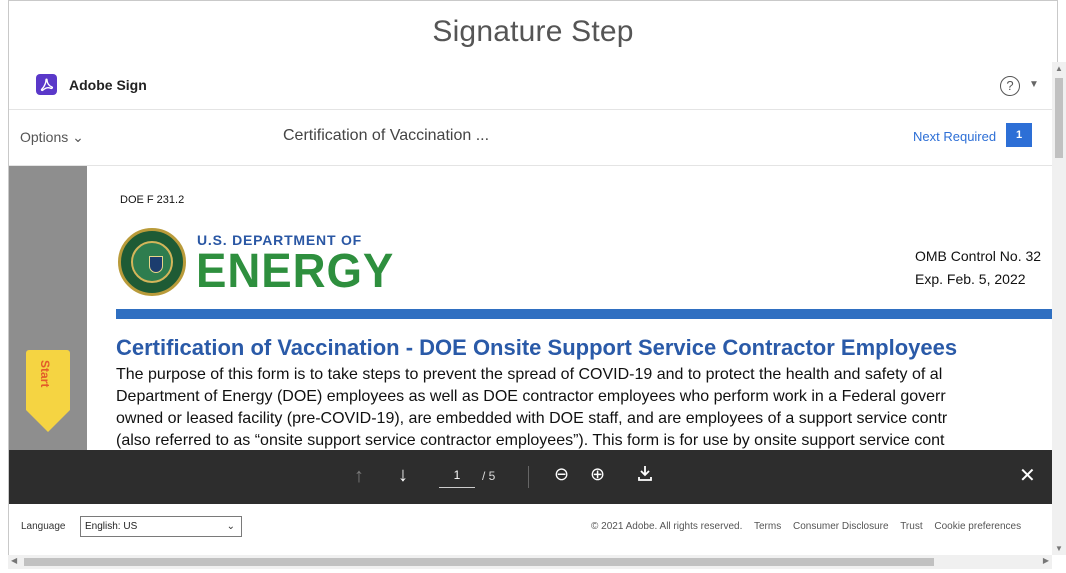 Image resolution: width=1066 pixels, height=573 pixels. I want to click on page-navigation-bar: ↑ ↓ 1 / 5 ⊖ ⊕ ✕, so click(530, 477).